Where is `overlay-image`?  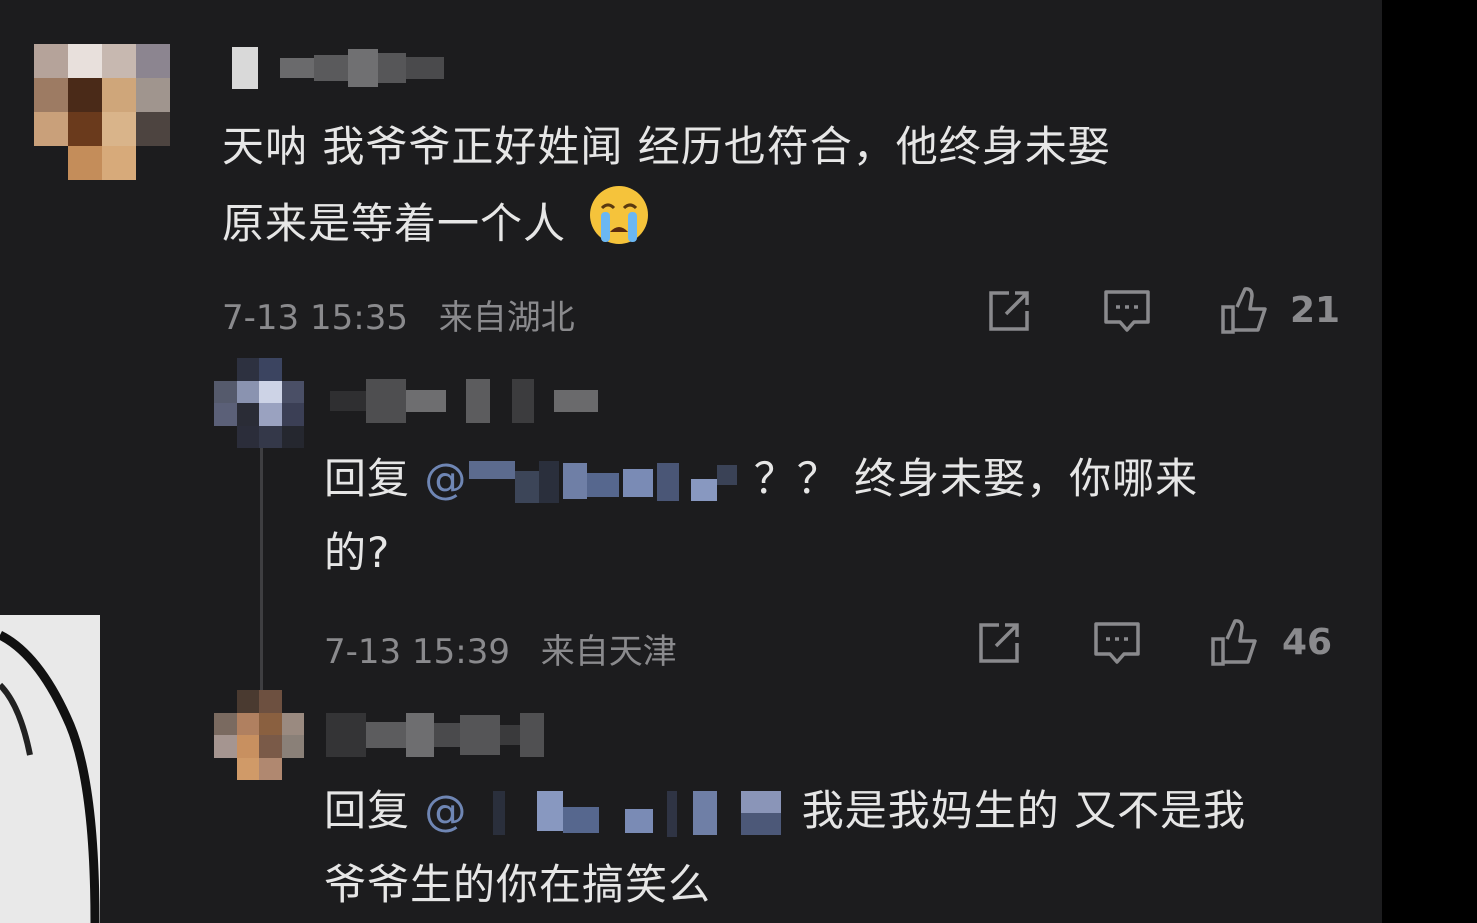 overlay-image is located at coordinates (50, 769).